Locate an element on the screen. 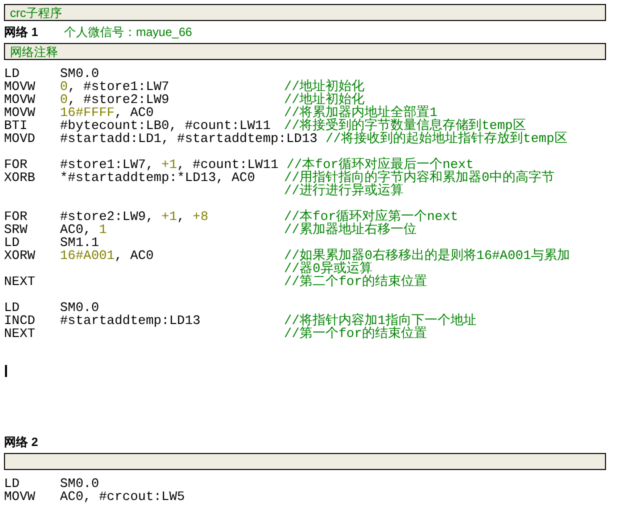 This screenshot has height=508, width=624. instruction-operand: #bytecount:LB0, #count:LW11 is located at coordinates (165, 125).